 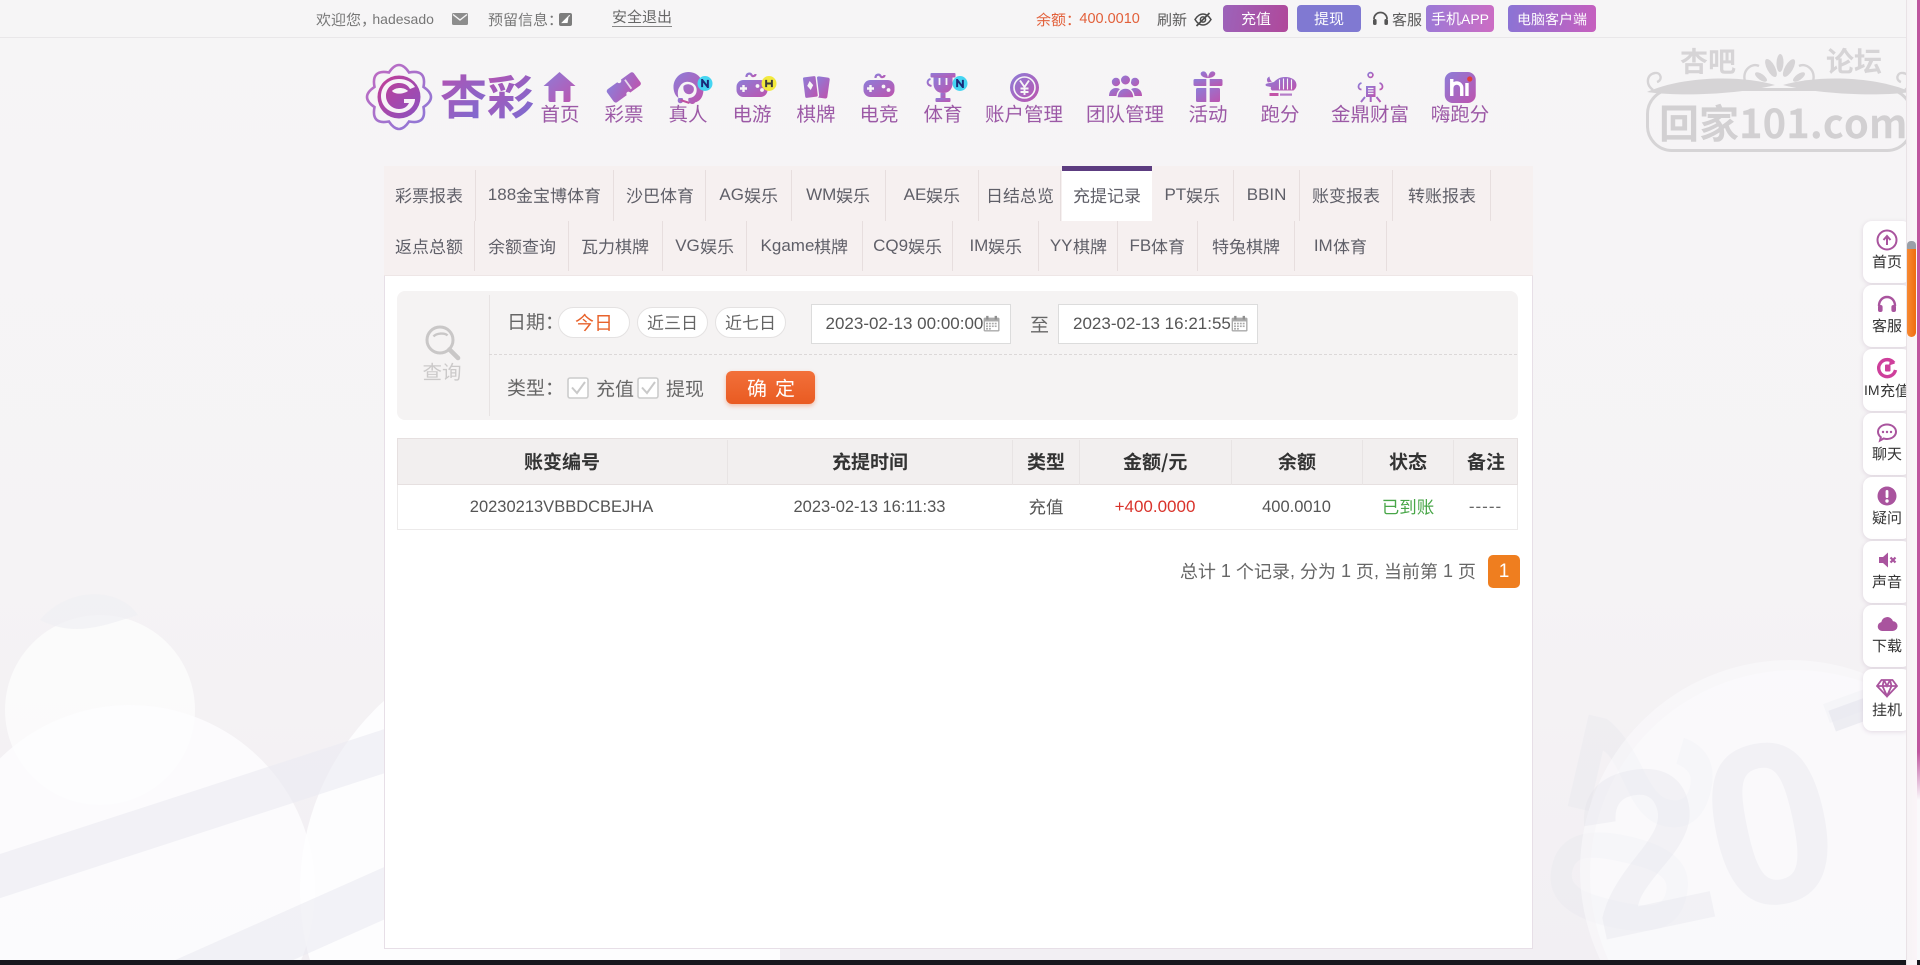 What do you see at coordinates (1708, 824) in the screenshot?
I see `svg-text: 20` at bounding box center [1708, 824].